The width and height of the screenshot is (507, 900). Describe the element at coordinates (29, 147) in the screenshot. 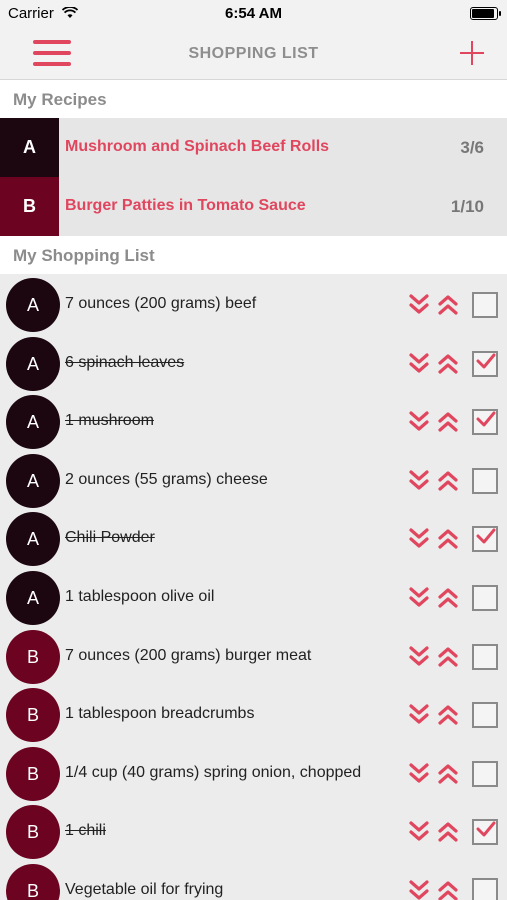

I see `recipe-letter-badge: A` at that location.